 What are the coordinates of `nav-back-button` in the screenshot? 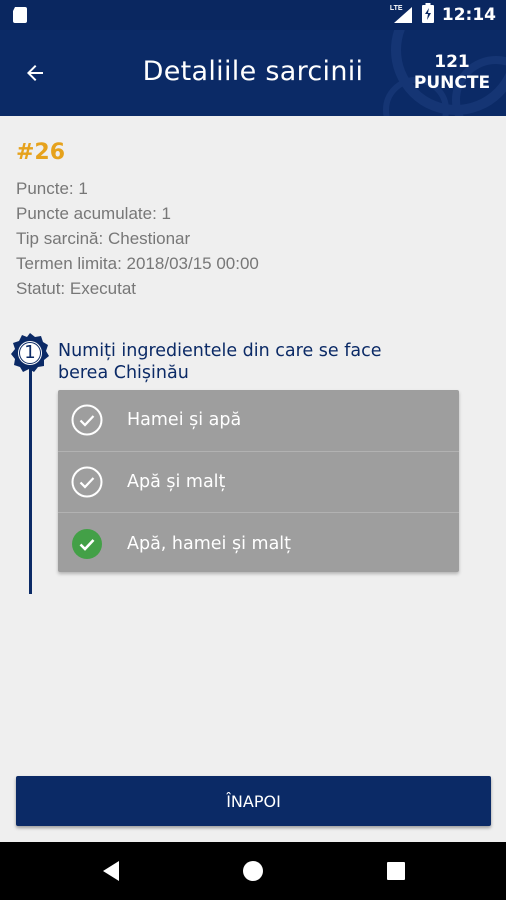 It's located at (111, 871).